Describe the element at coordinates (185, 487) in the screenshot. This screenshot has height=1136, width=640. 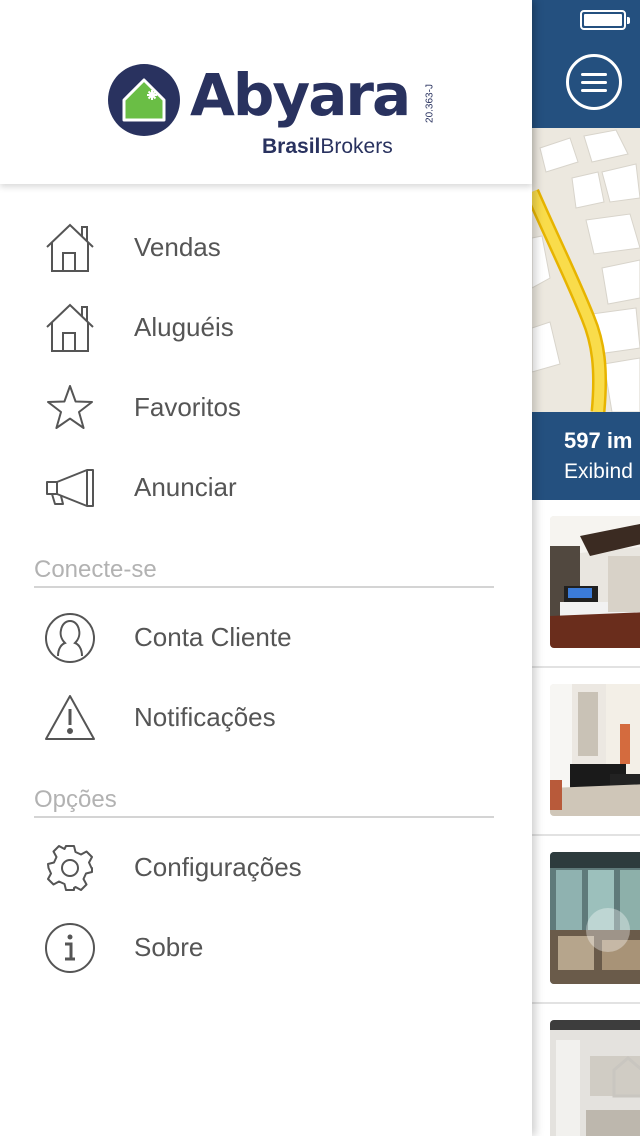
I see `menu-label: Anunciar` at that location.